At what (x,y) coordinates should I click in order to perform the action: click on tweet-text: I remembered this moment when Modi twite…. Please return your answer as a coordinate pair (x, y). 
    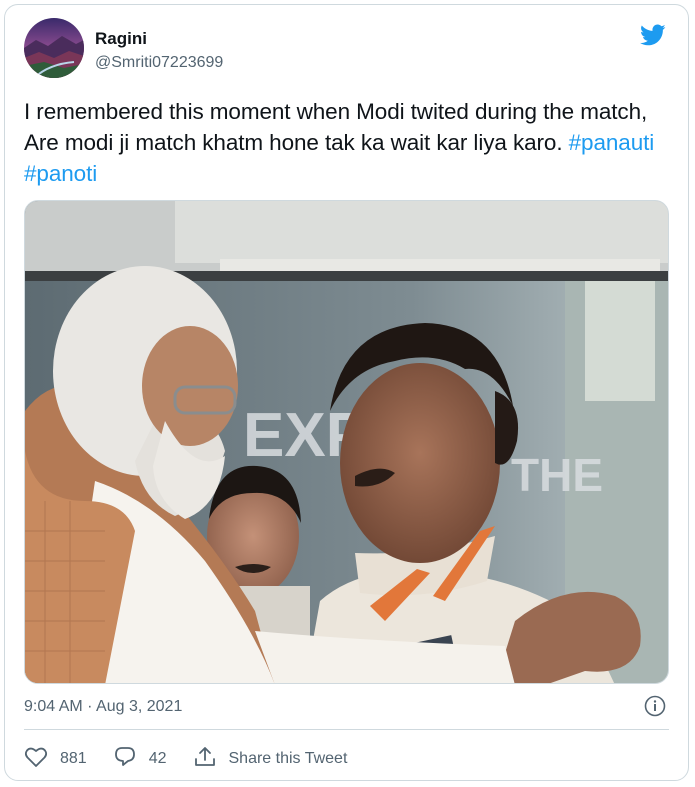
    Looking at the image, I should click on (348, 142).